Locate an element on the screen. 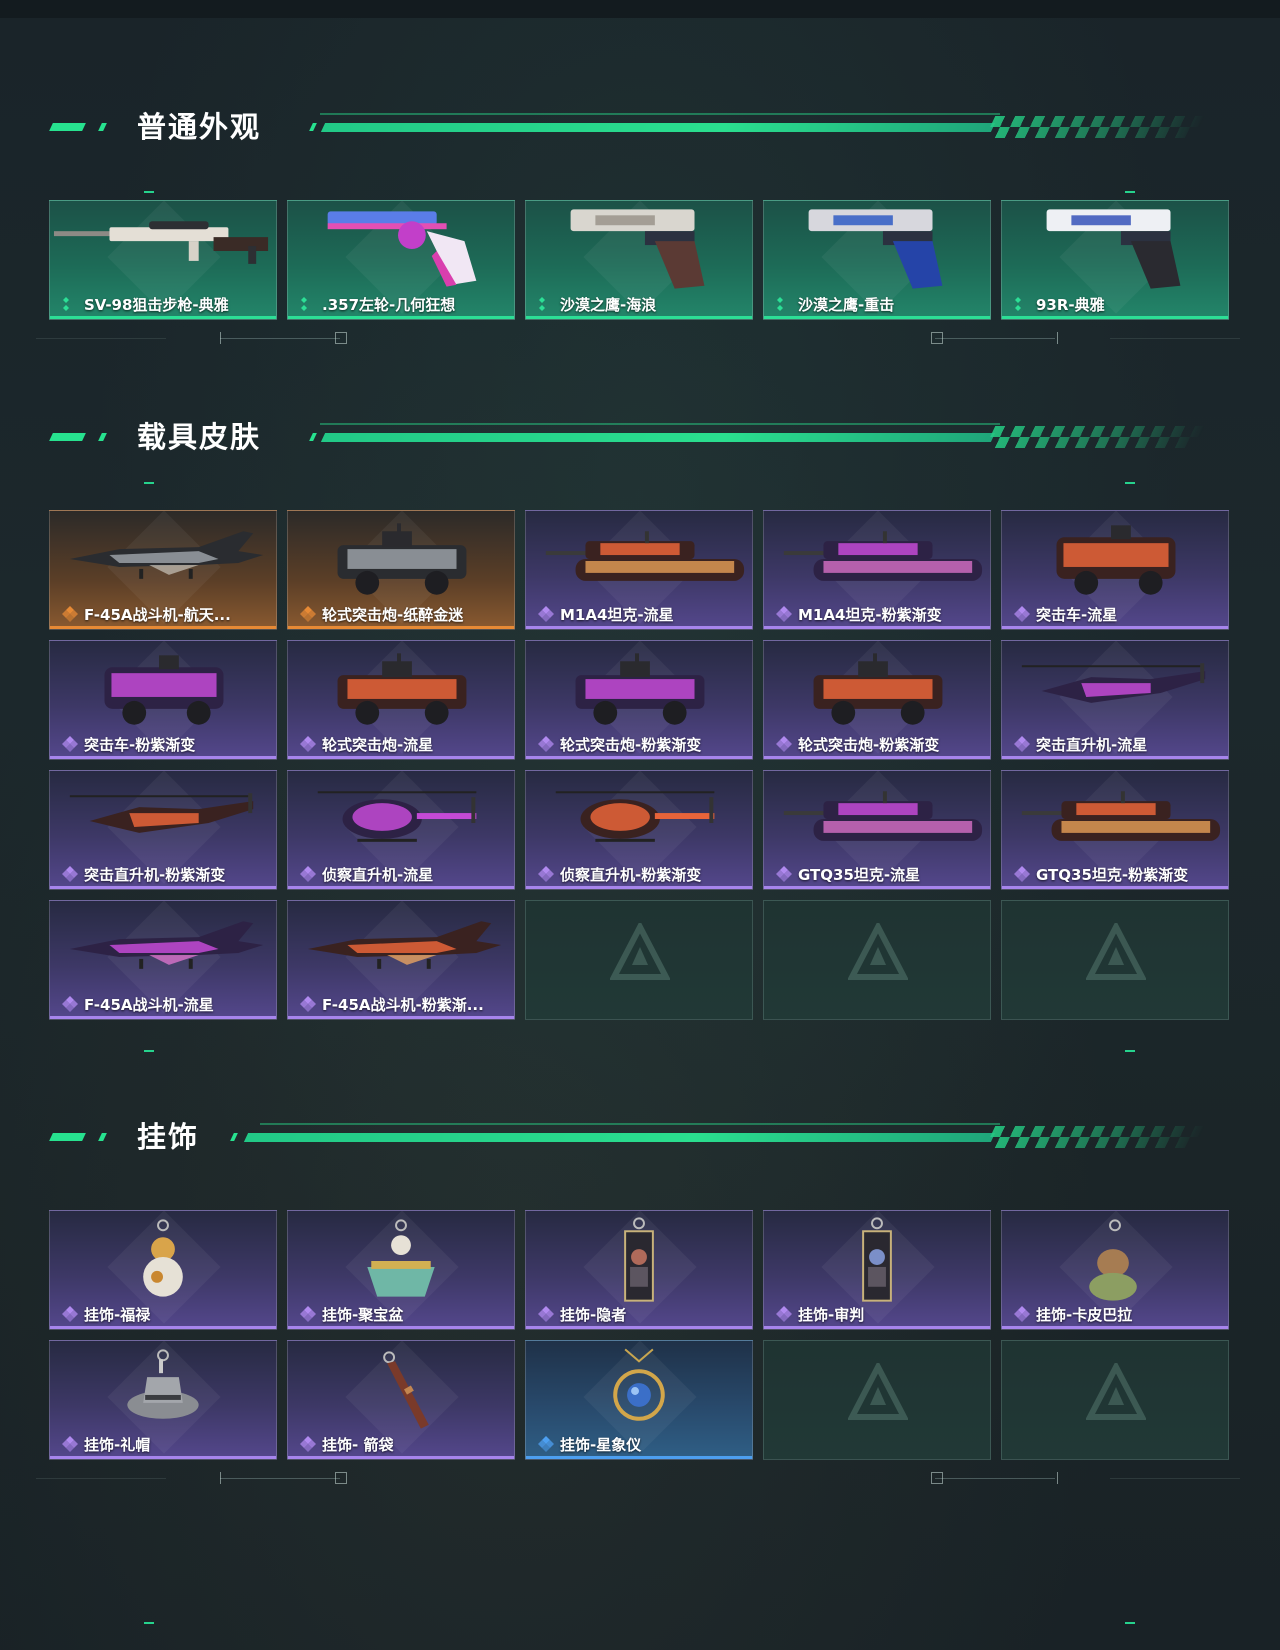  section-header-charms: 挂饰 is located at coordinates (640, 1137).